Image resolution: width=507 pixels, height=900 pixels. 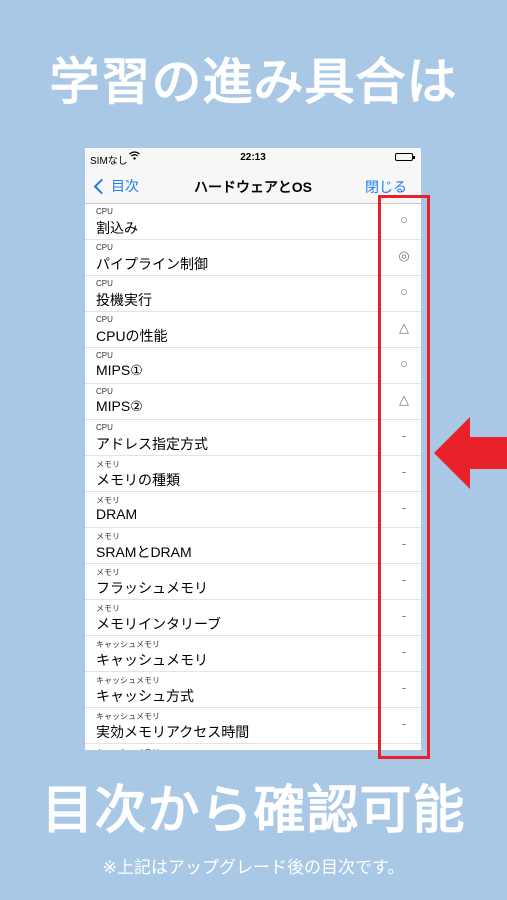 What do you see at coordinates (117, 514) in the screenshot?
I see `list-item-title: DRAM` at bounding box center [117, 514].